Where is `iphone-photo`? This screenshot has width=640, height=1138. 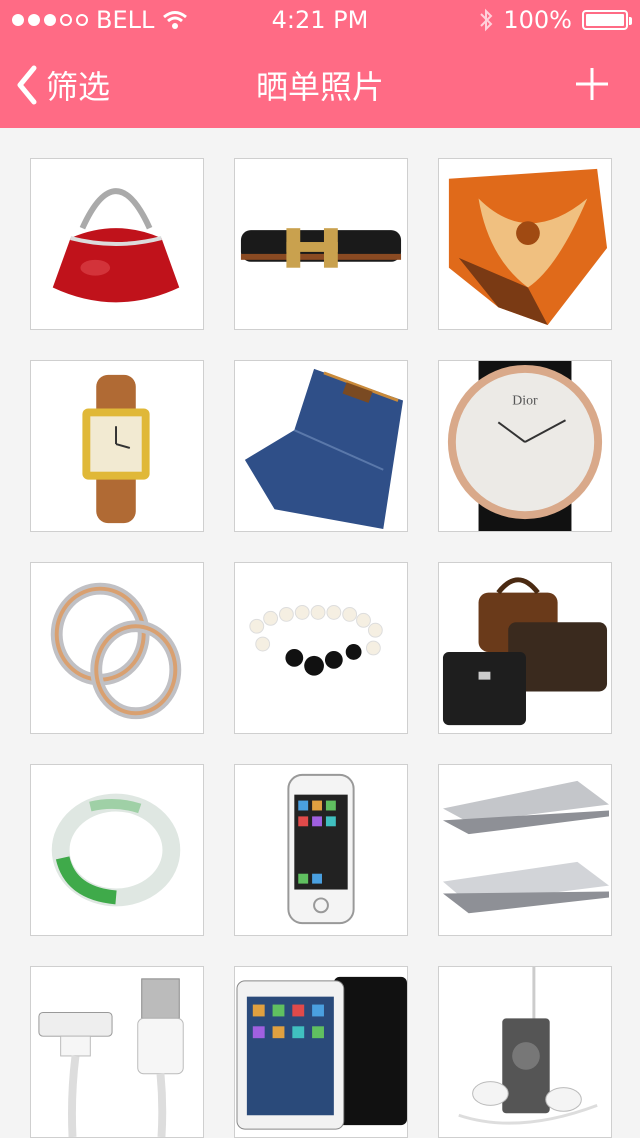
iphone-photo is located at coordinates (321, 850).